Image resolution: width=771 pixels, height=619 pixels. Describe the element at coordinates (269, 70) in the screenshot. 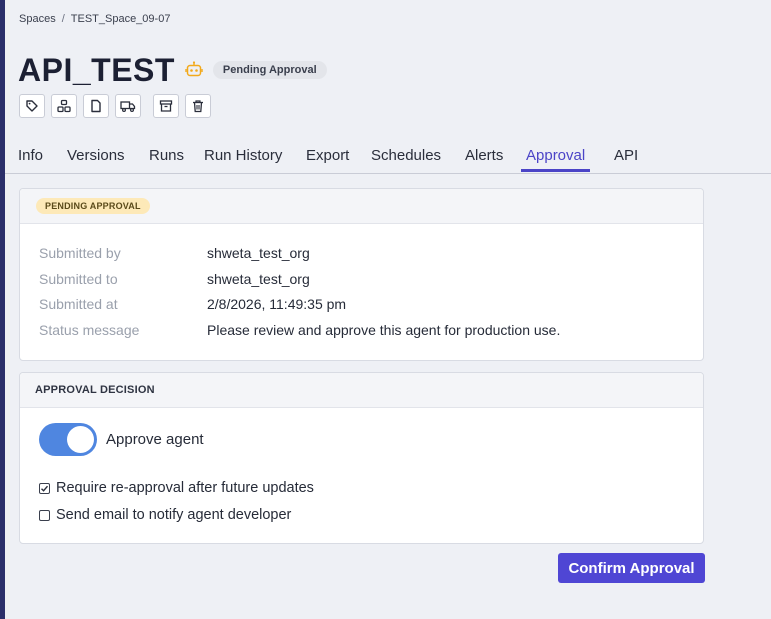

I see `status-badge: Pending Approval` at that location.